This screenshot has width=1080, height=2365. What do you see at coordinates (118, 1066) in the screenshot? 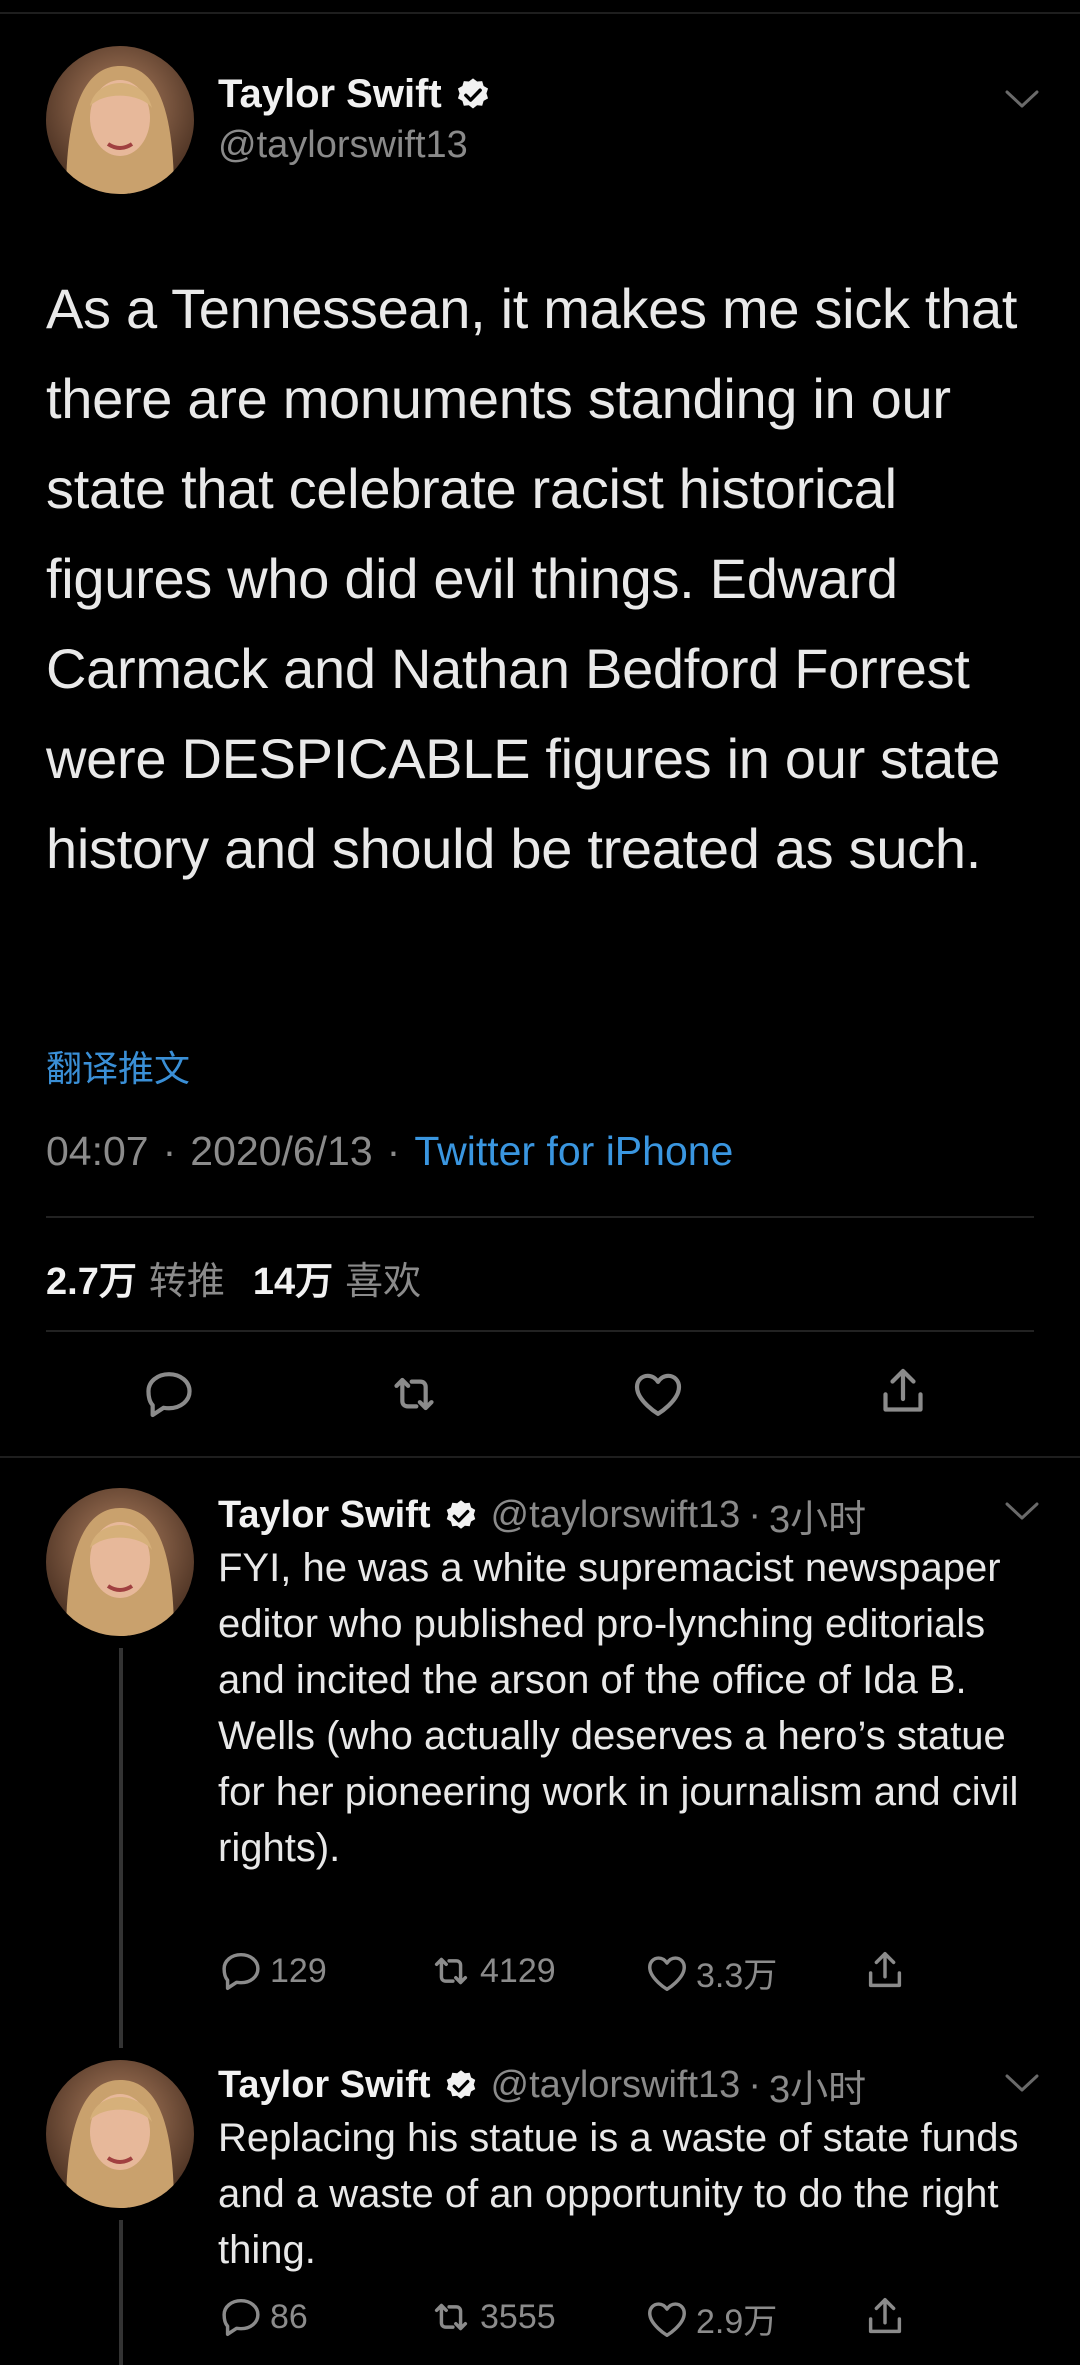
I see `translate-tweet-link: 翻译推文` at bounding box center [118, 1066].